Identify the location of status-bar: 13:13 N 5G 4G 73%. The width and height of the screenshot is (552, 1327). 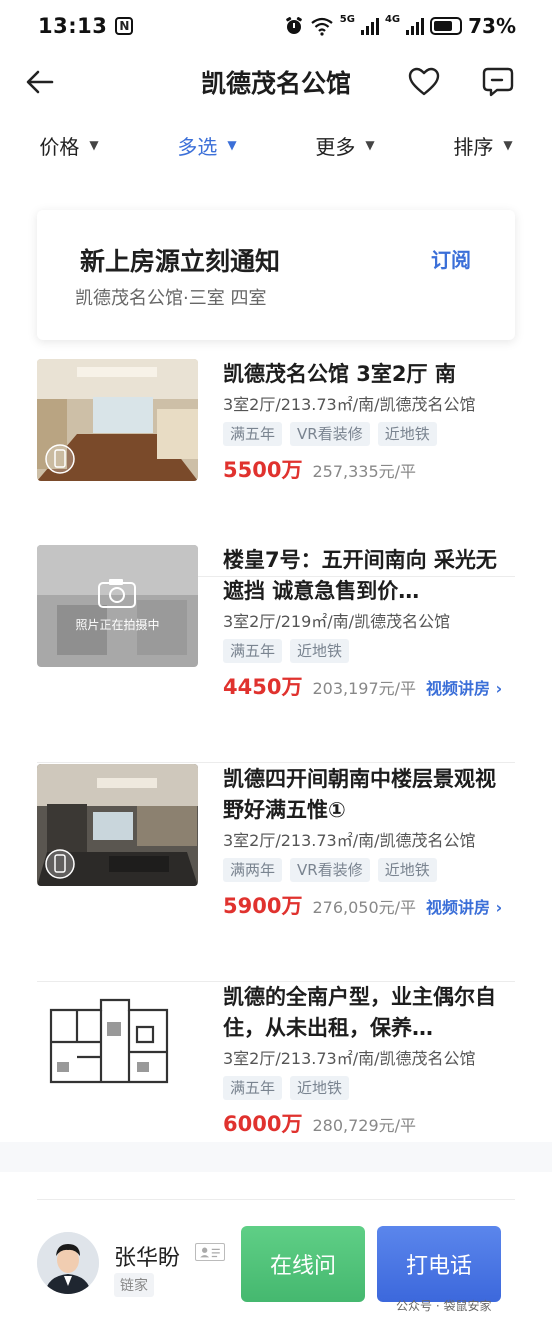
(276, 26).